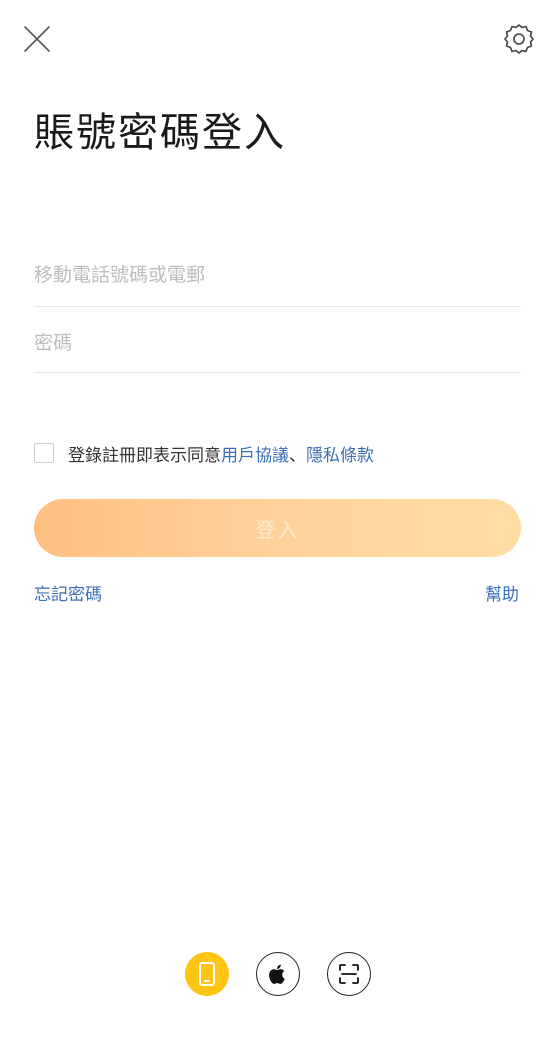  I want to click on close-icon, so click(37, 39).